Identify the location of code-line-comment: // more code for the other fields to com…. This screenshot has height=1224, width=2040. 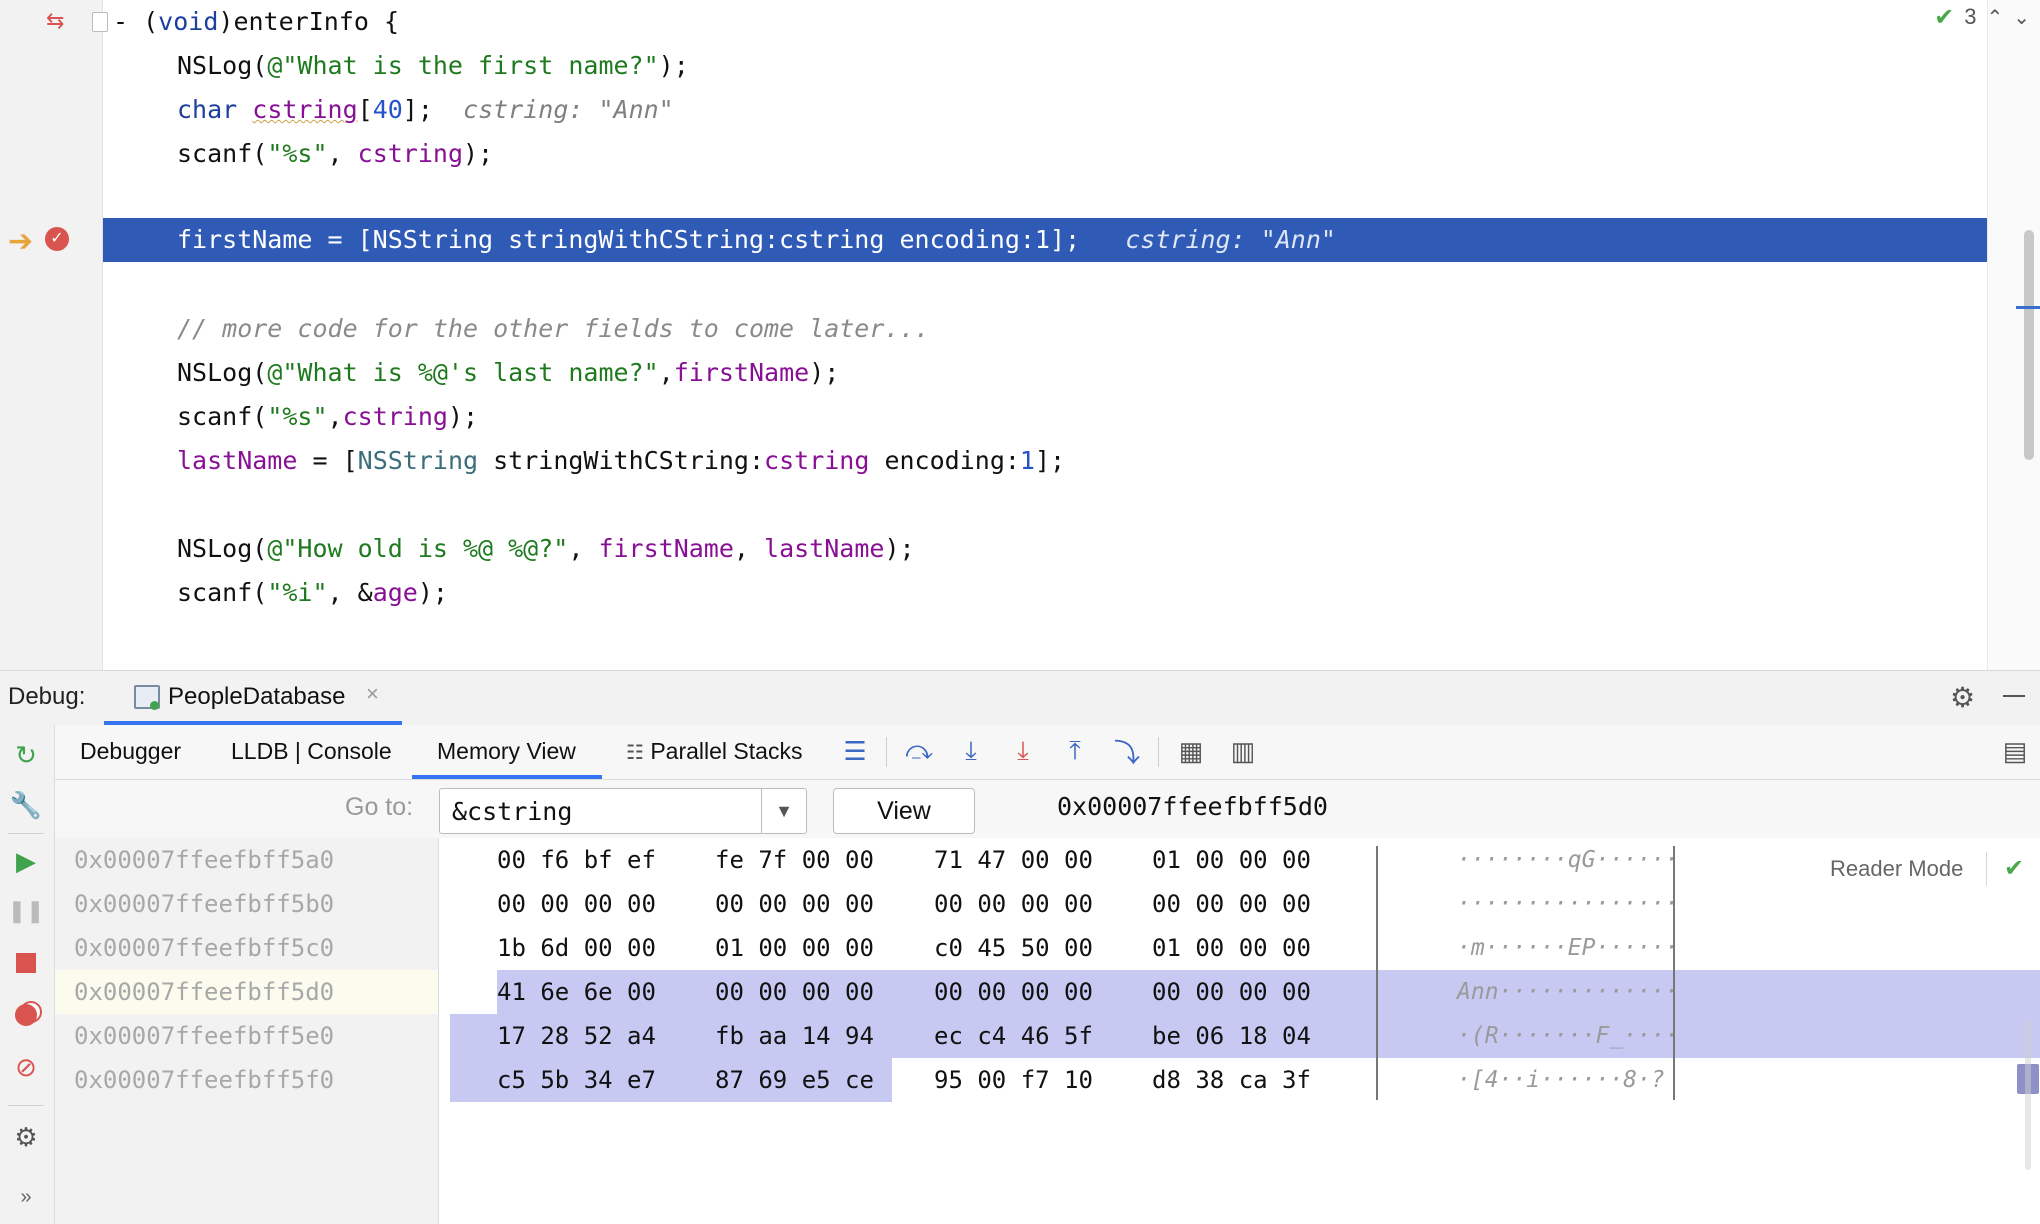
(1045, 329).